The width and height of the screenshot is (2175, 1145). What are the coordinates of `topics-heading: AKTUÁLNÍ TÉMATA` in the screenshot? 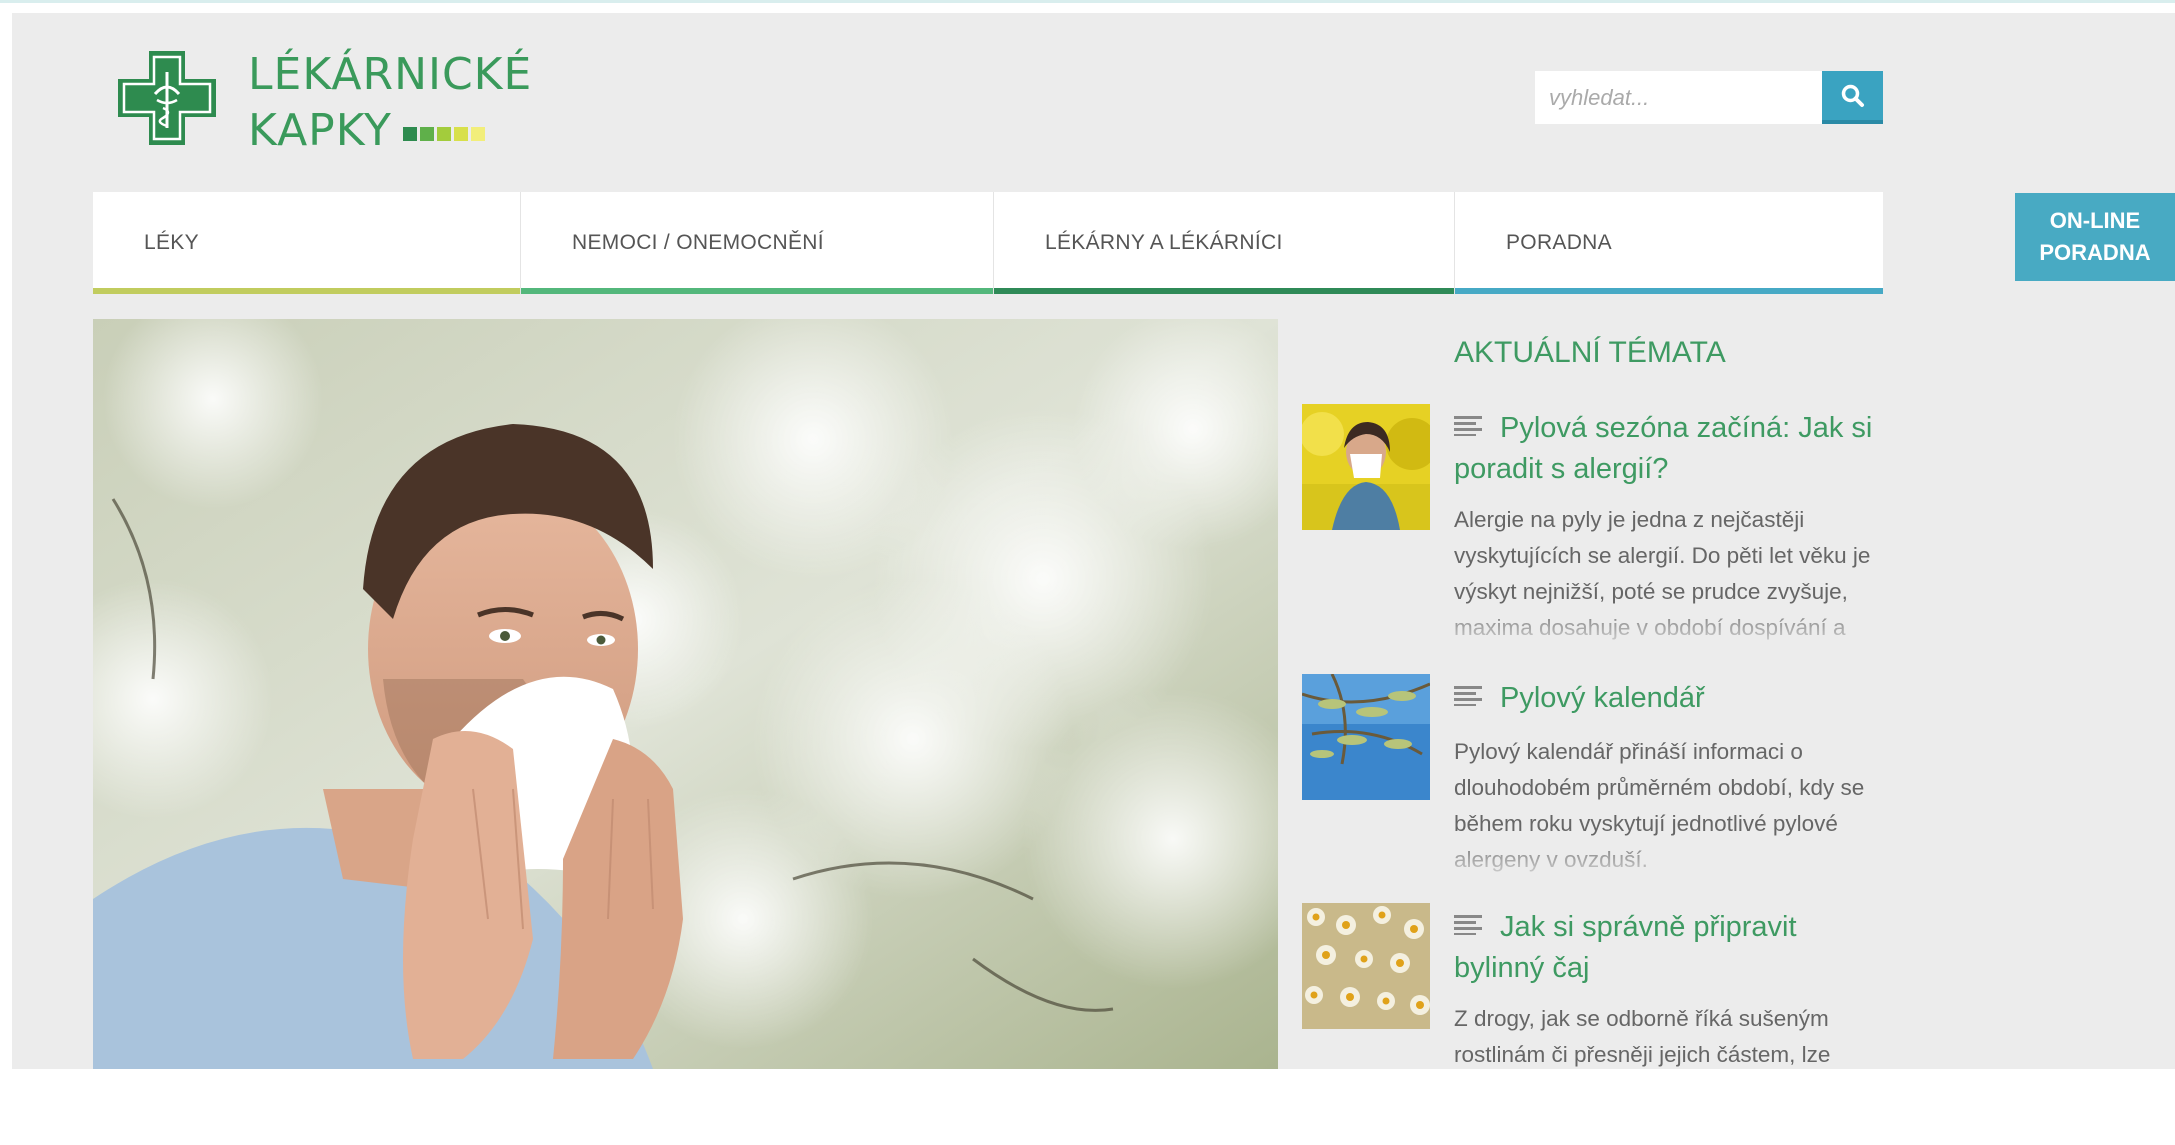 It's located at (1590, 352).